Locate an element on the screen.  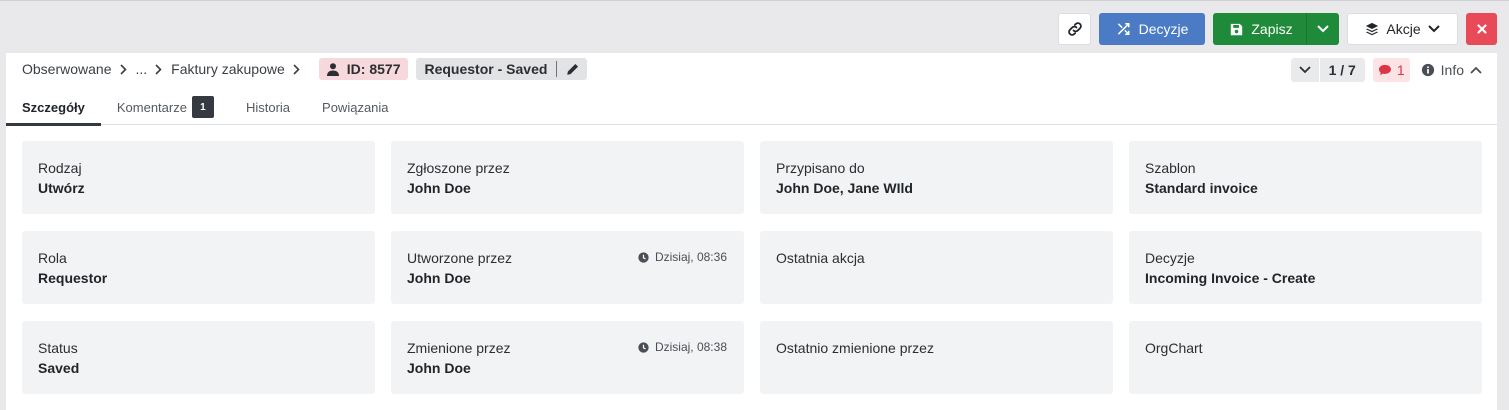
field-value: Utwórz is located at coordinates (61, 188).